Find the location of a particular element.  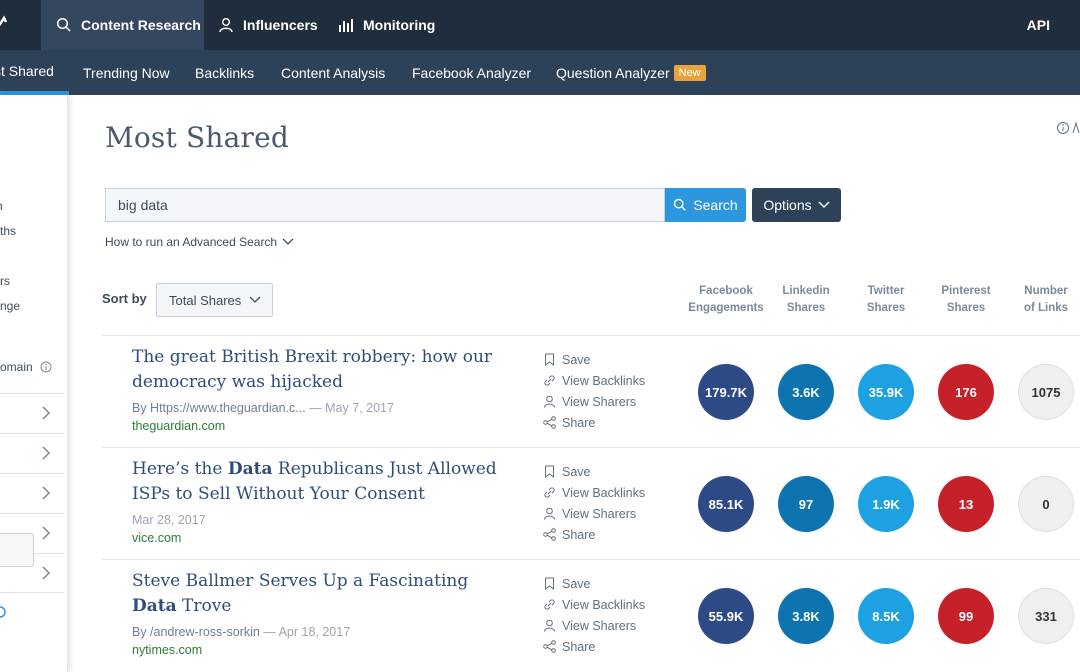

search-input: big data is located at coordinates (385, 205).